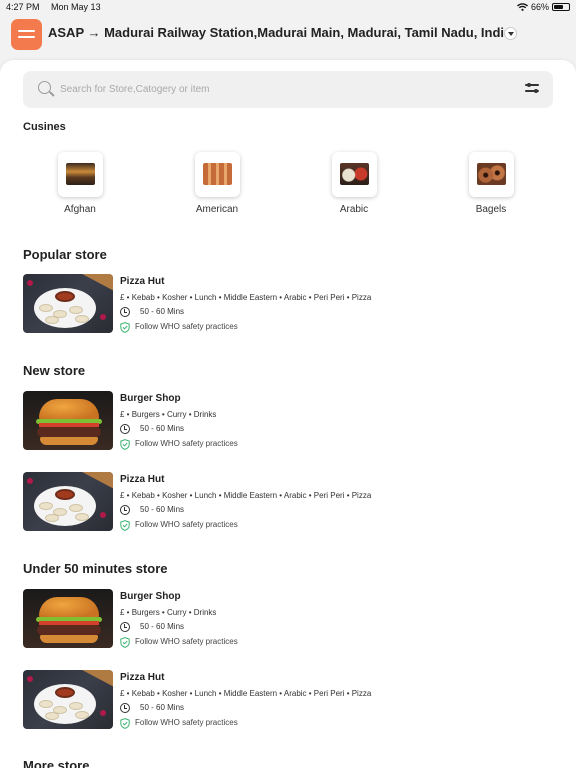 The width and height of the screenshot is (576, 768). I want to click on battery-percent: 66%, so click(539, 7).